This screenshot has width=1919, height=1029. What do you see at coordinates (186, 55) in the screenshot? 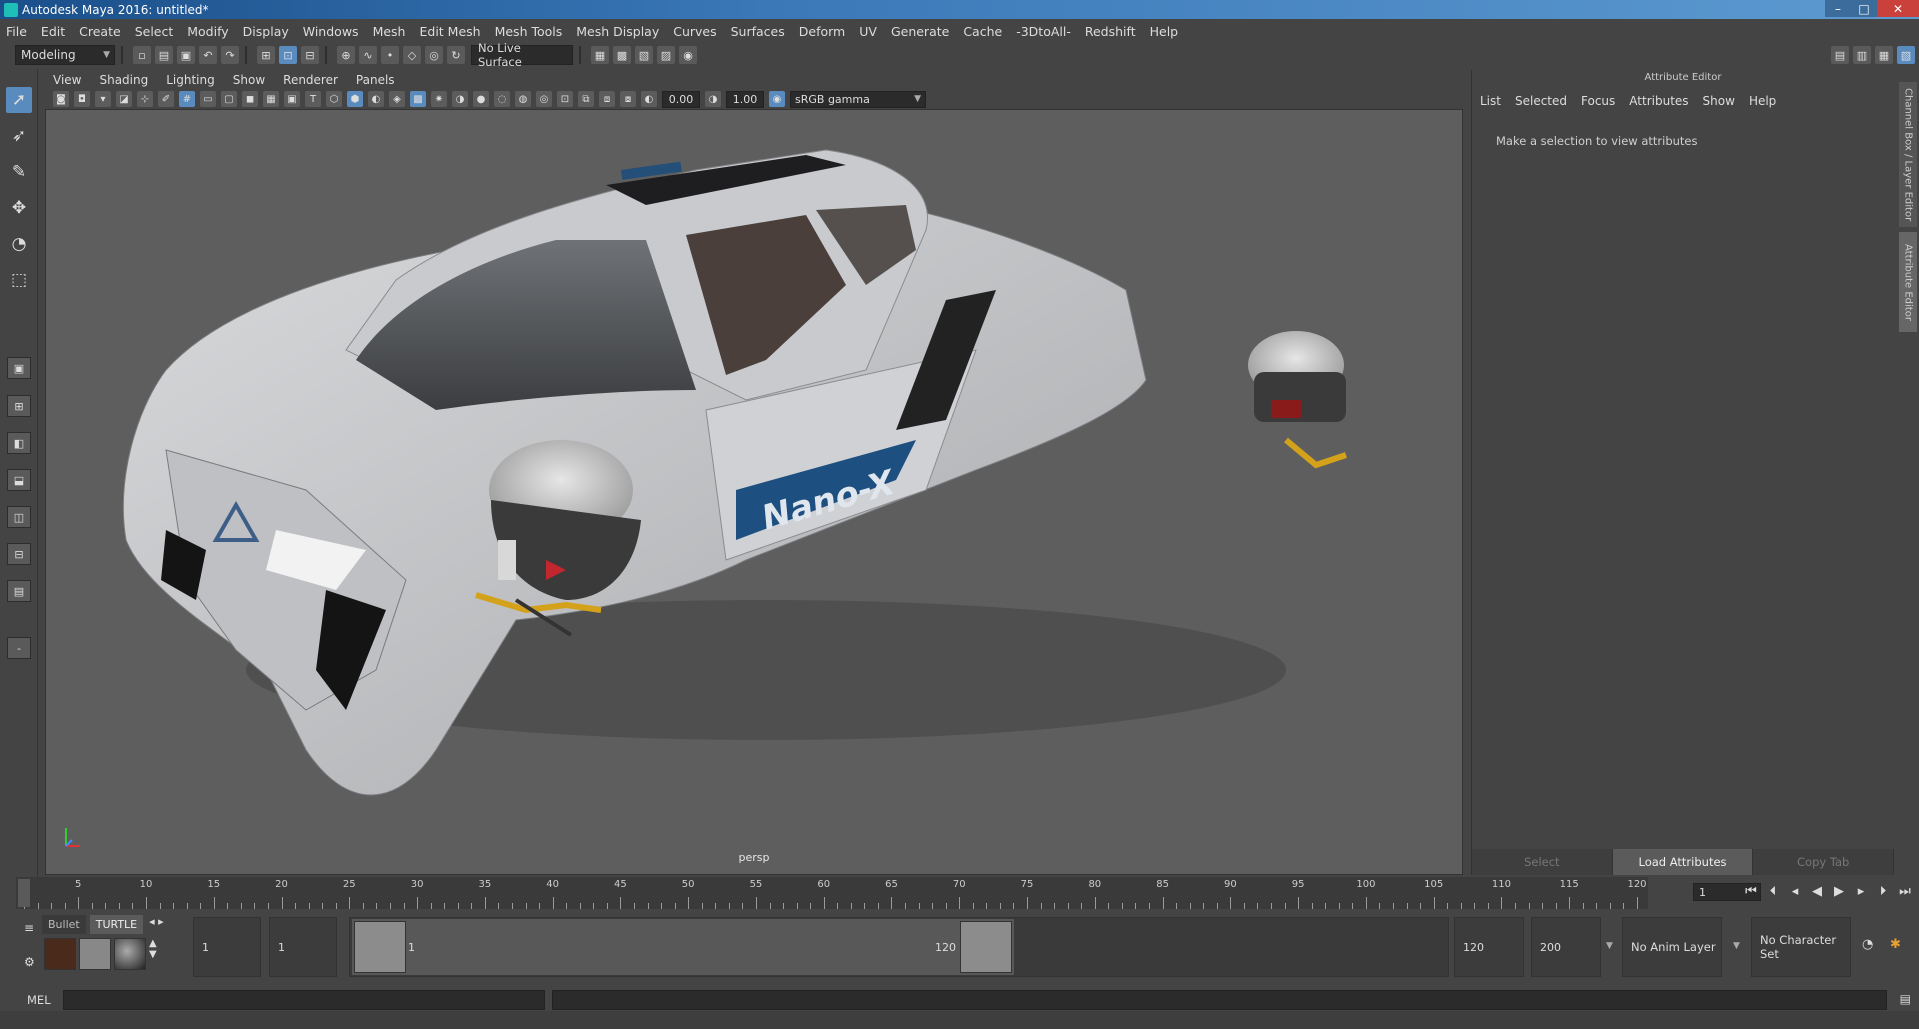
I see `save-scene-icon: ▣` at bounding box center [186, 55].